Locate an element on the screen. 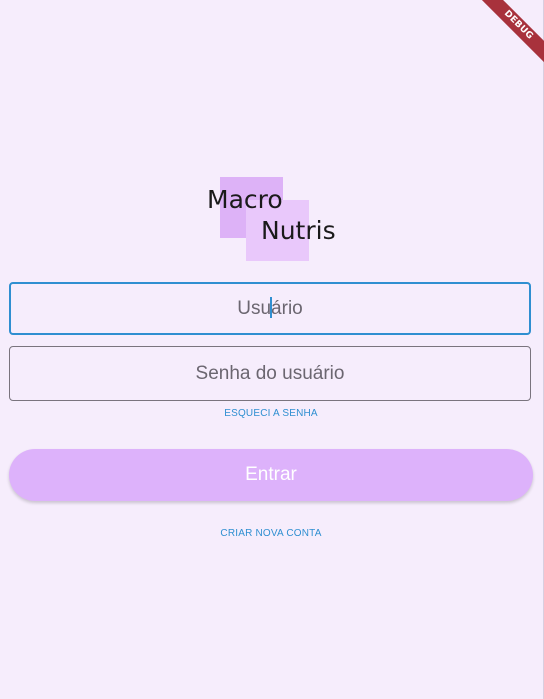 This screenshot has height=699, width=544. app-logo: Macro Nutris is located at coordinates (274, 219).